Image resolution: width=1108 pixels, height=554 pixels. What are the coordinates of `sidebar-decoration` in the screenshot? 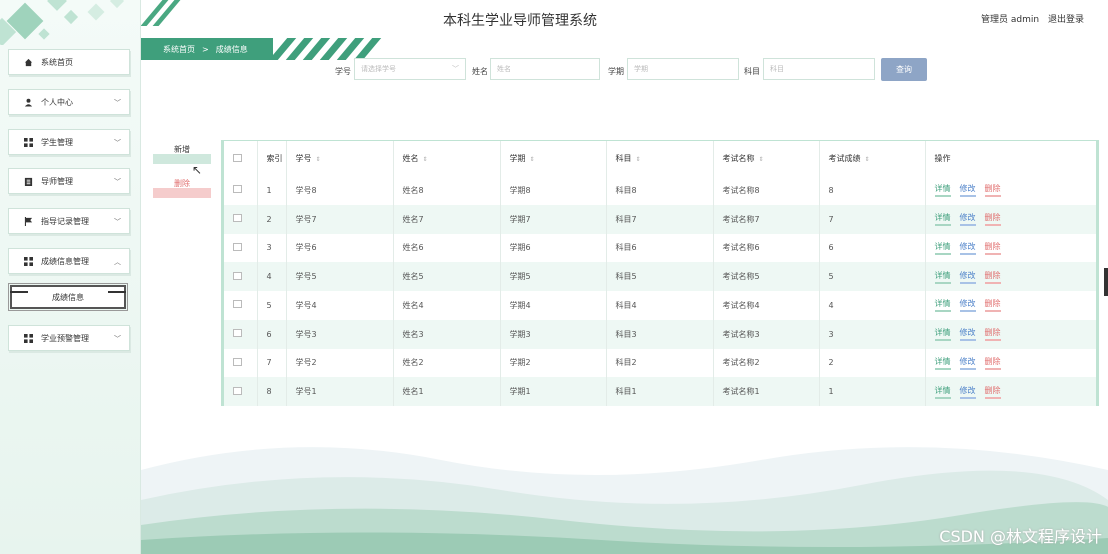 It's located at (70, 22).